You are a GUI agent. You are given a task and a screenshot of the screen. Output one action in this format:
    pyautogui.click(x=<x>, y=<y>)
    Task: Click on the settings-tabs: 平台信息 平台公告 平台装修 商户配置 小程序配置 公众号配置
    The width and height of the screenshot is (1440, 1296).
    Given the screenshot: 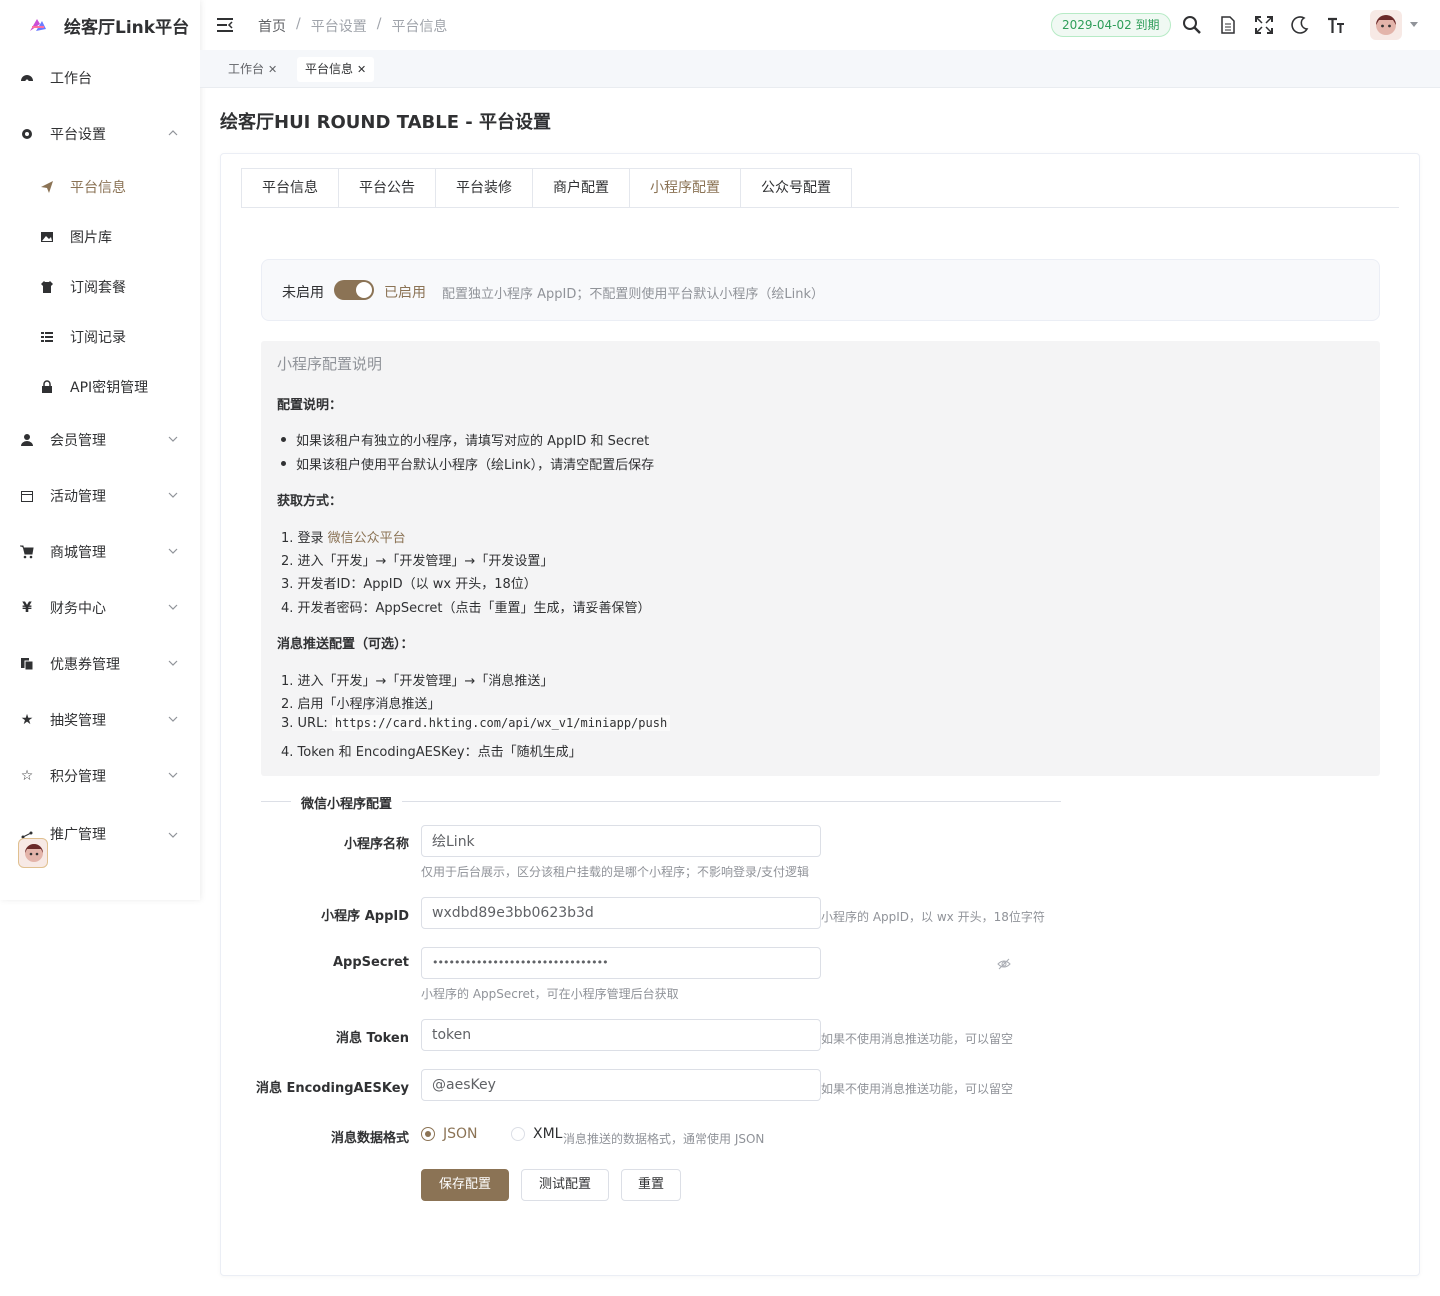 What is the action you would take?
    pyautogui.click(x=546, y=188)
    